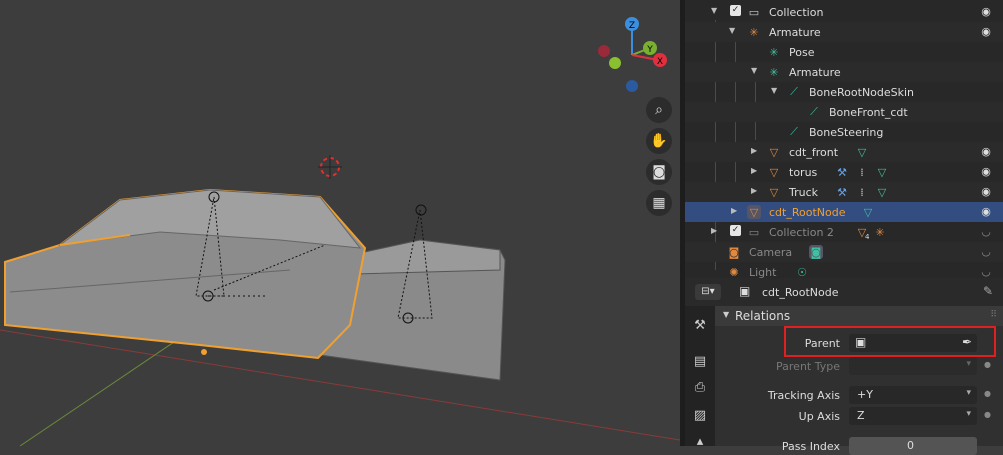 The image size is (1003, 455). I want to click on child-count-badge: 4, so click(867, 237).